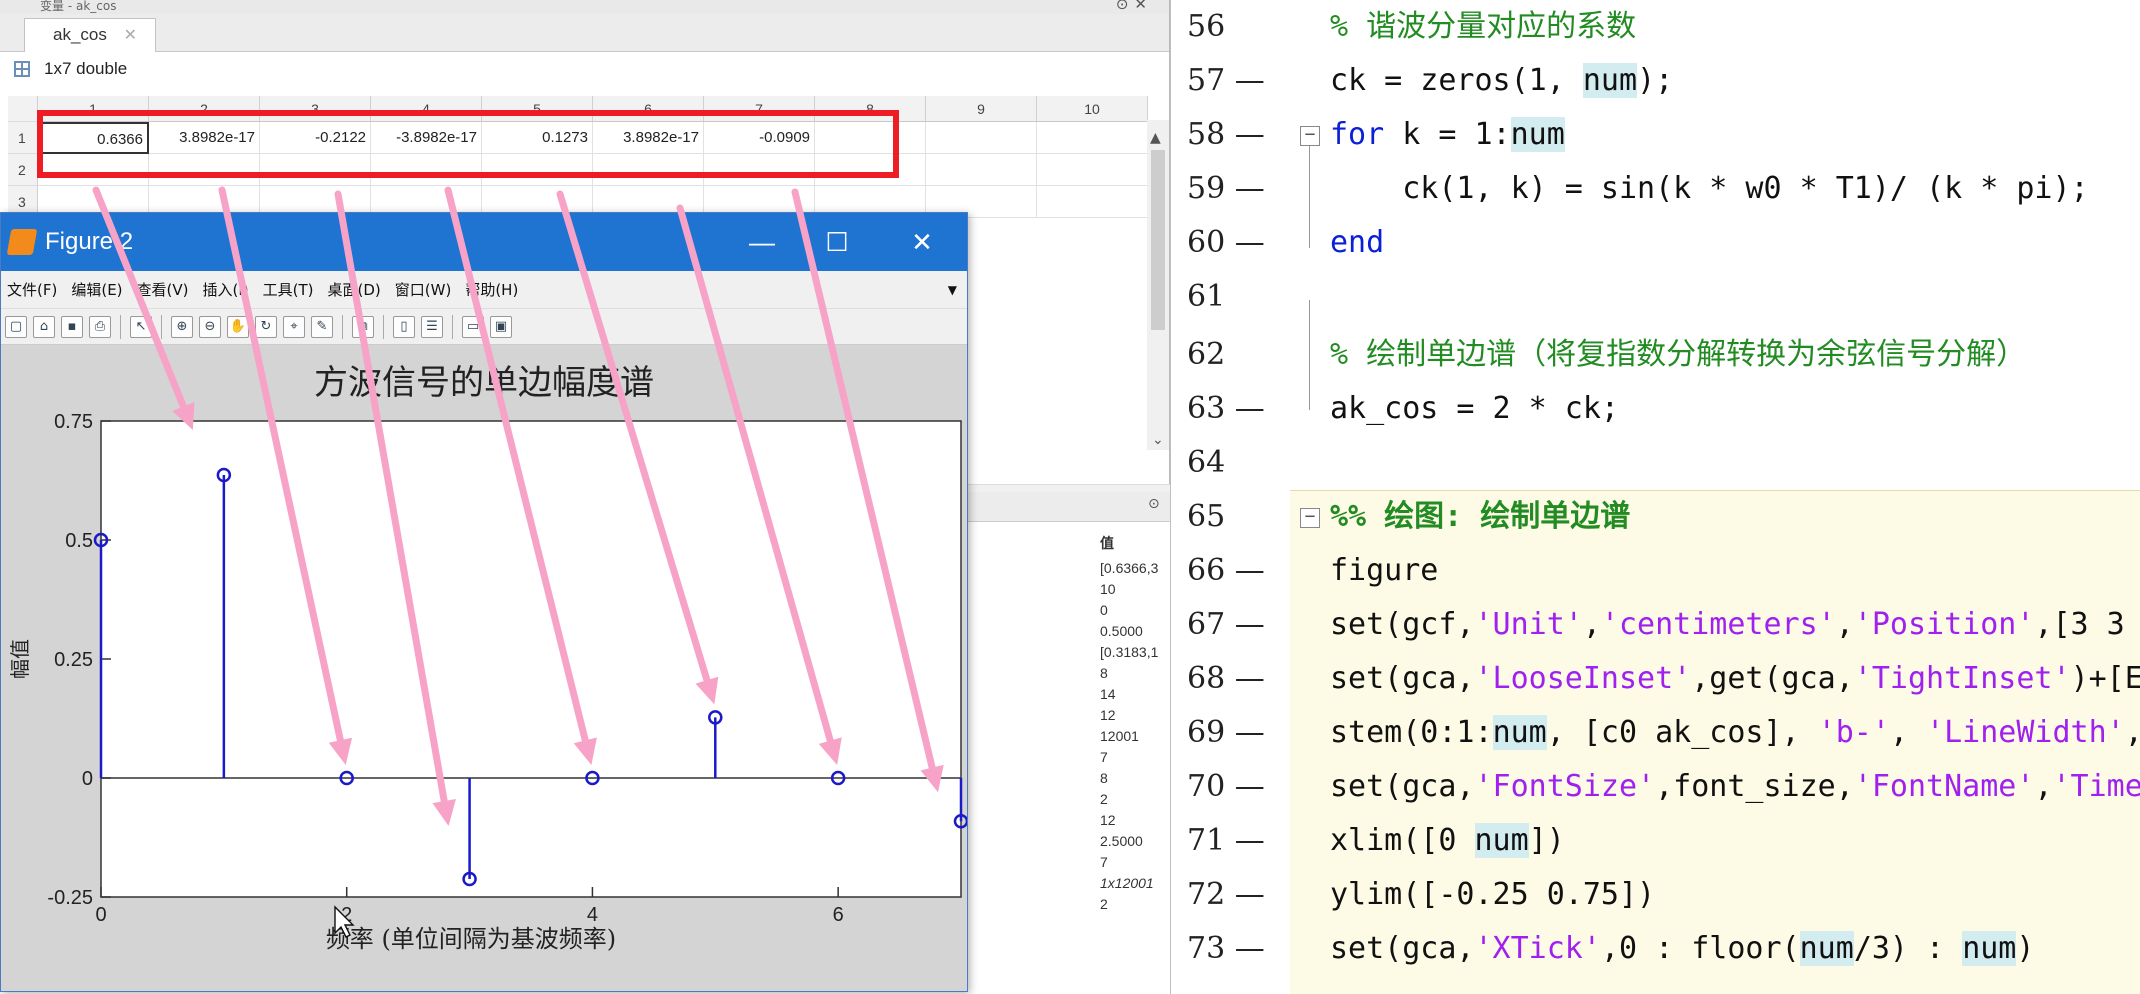 This screenshot has height=994, width=2140. Describe the element at coordinates (1154, 504) in the screenshot. I see `panel-menu-icon: ⊙` at that location.